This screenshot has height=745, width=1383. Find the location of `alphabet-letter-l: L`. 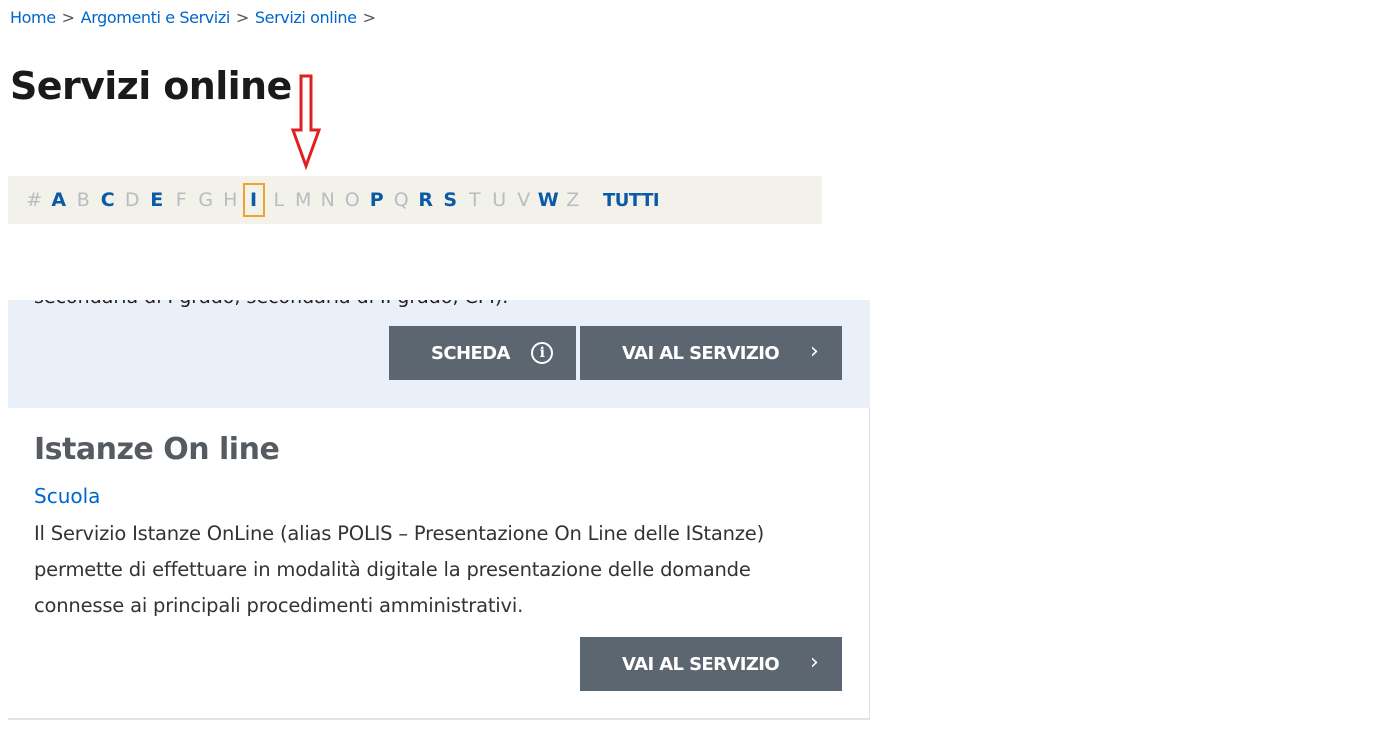

alphabet-letter-l: L is located at coordinates (279, 200).